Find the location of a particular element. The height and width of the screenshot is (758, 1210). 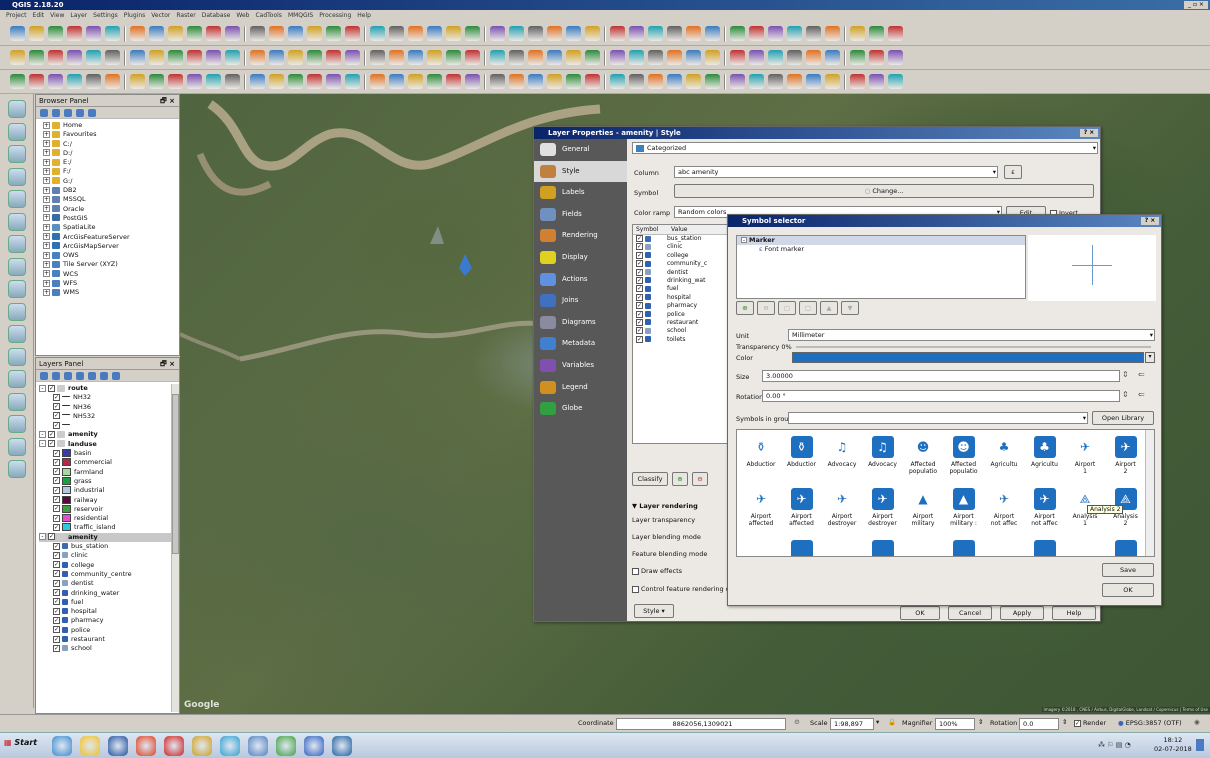

symbol-cell: ⚱ Abductior is located at coordinates (802, 452).